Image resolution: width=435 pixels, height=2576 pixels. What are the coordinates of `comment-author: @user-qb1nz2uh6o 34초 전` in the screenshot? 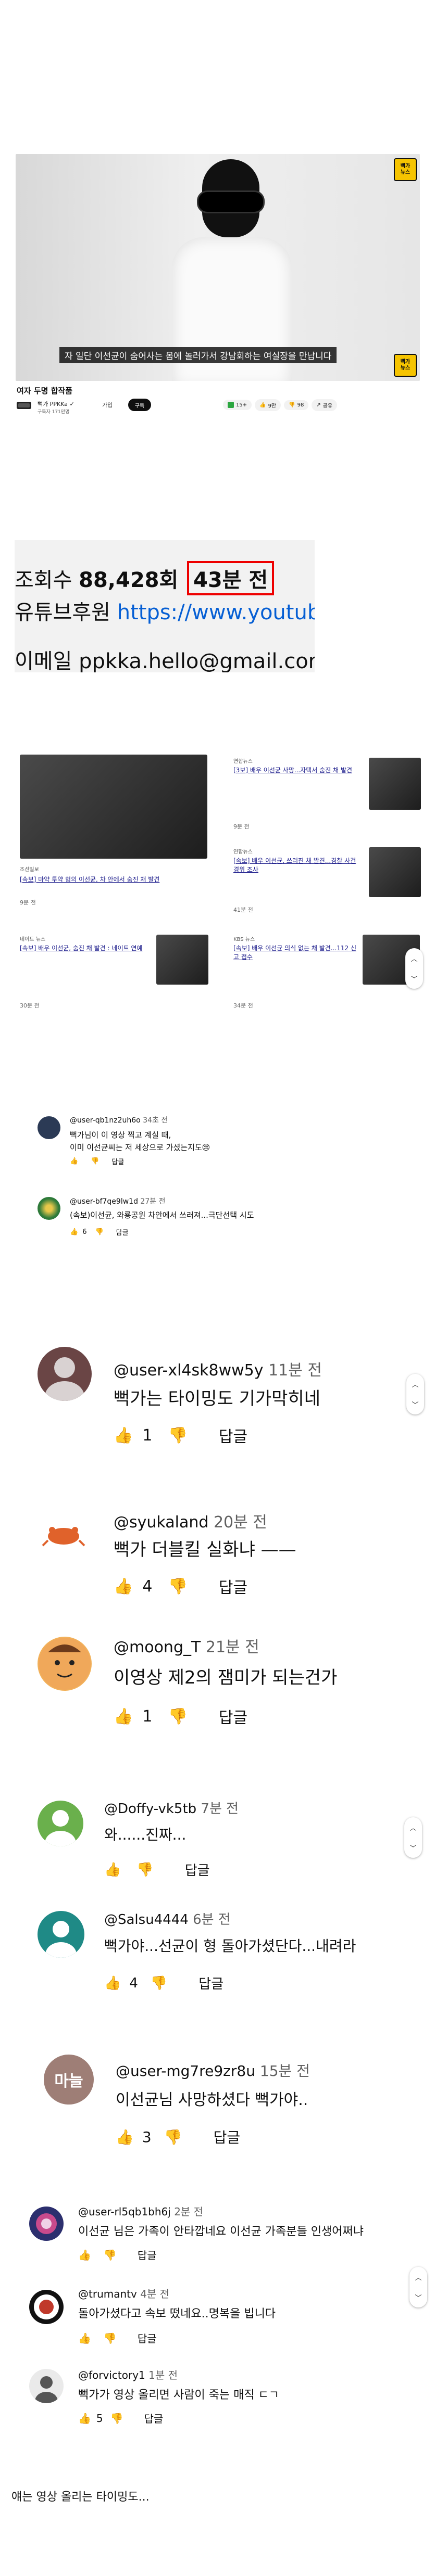 It's located at (119, 1120).